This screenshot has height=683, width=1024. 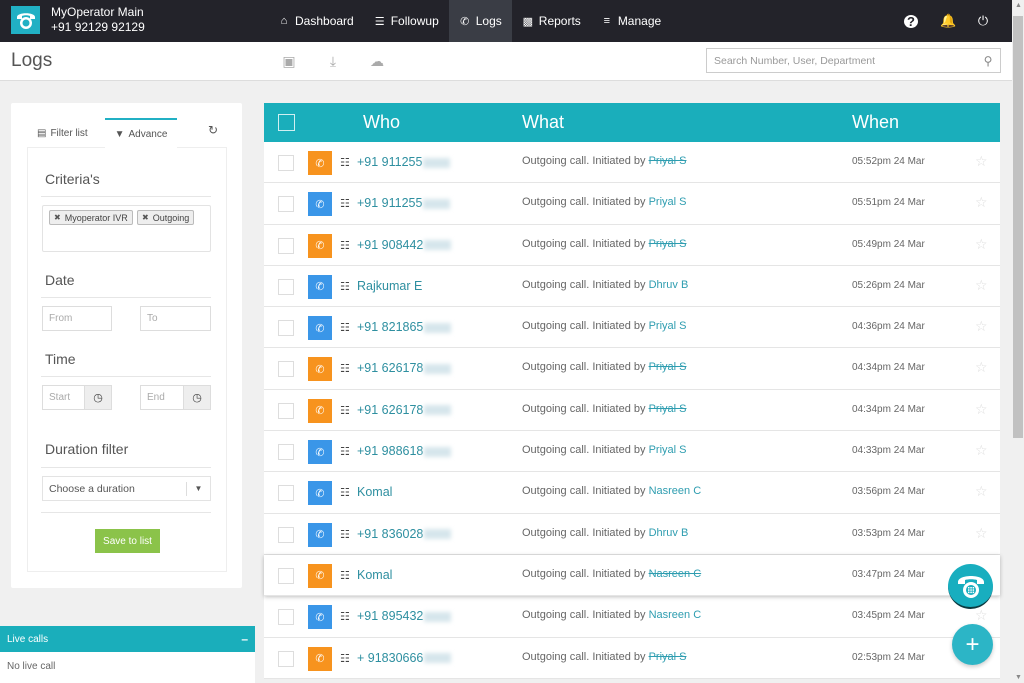 I want to click on caller-link: Rajkumar E, so click(x=389, y=286).